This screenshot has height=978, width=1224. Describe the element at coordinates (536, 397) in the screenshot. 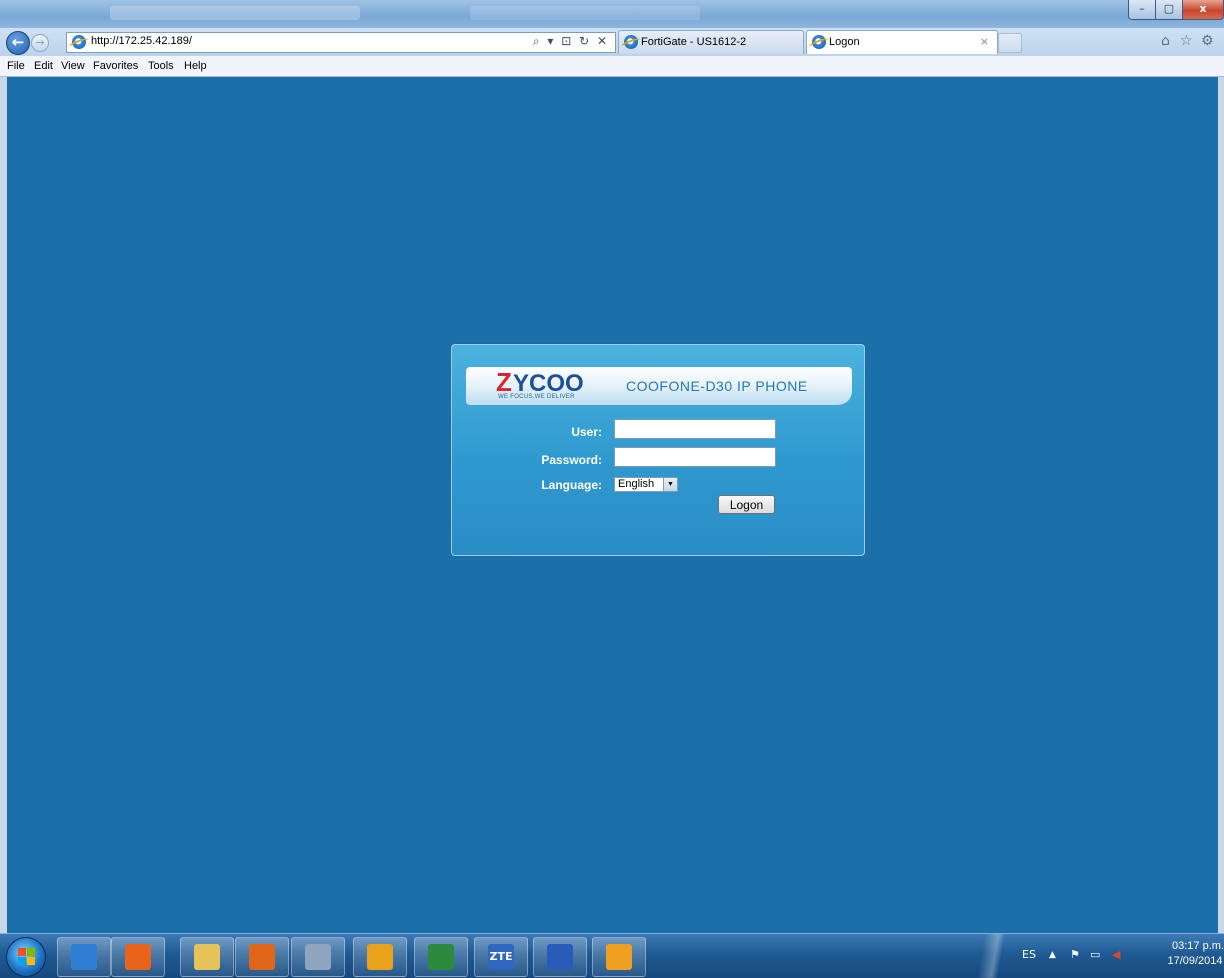

I see `logo-tagline: WE FOCUS,WE DELIVER` at that location.